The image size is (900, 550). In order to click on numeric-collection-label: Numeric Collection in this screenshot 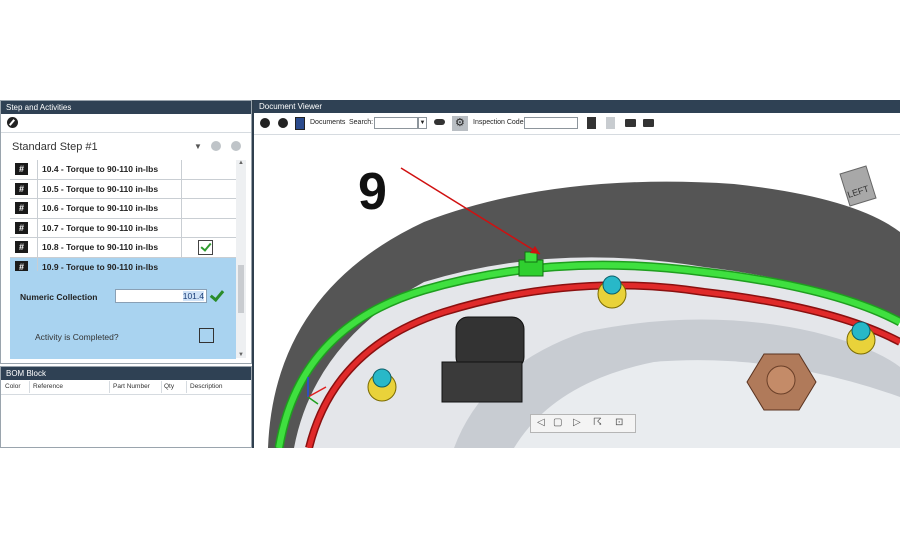, I will do `click(59, 297)`.